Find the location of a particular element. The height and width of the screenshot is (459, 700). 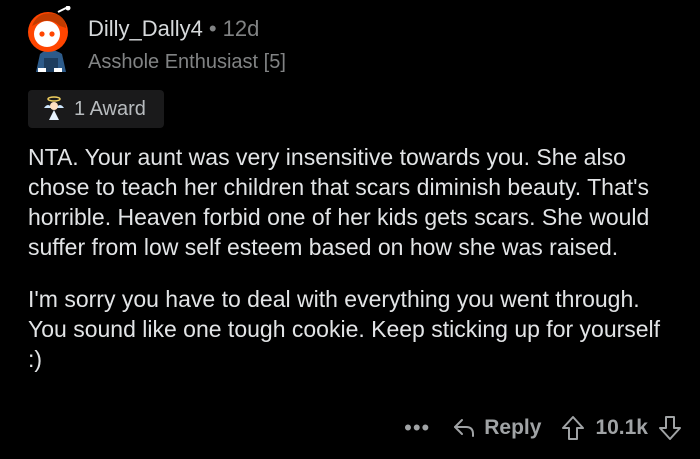

vote-score: 10.1k is located at coordinates (621, 427).